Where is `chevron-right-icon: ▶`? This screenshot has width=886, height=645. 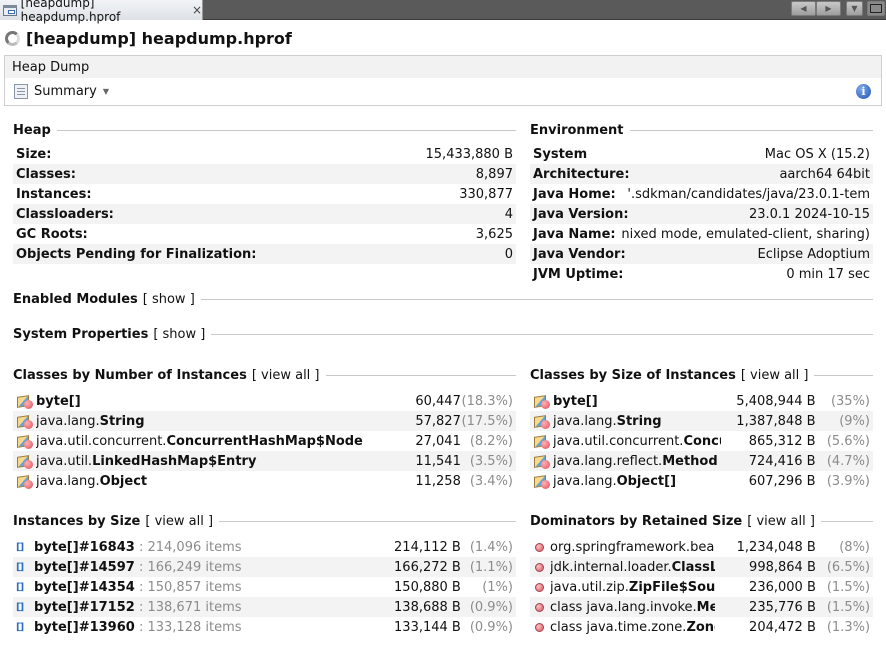
chevron-right-icon: ▶ is located at coordinates (828, 8).